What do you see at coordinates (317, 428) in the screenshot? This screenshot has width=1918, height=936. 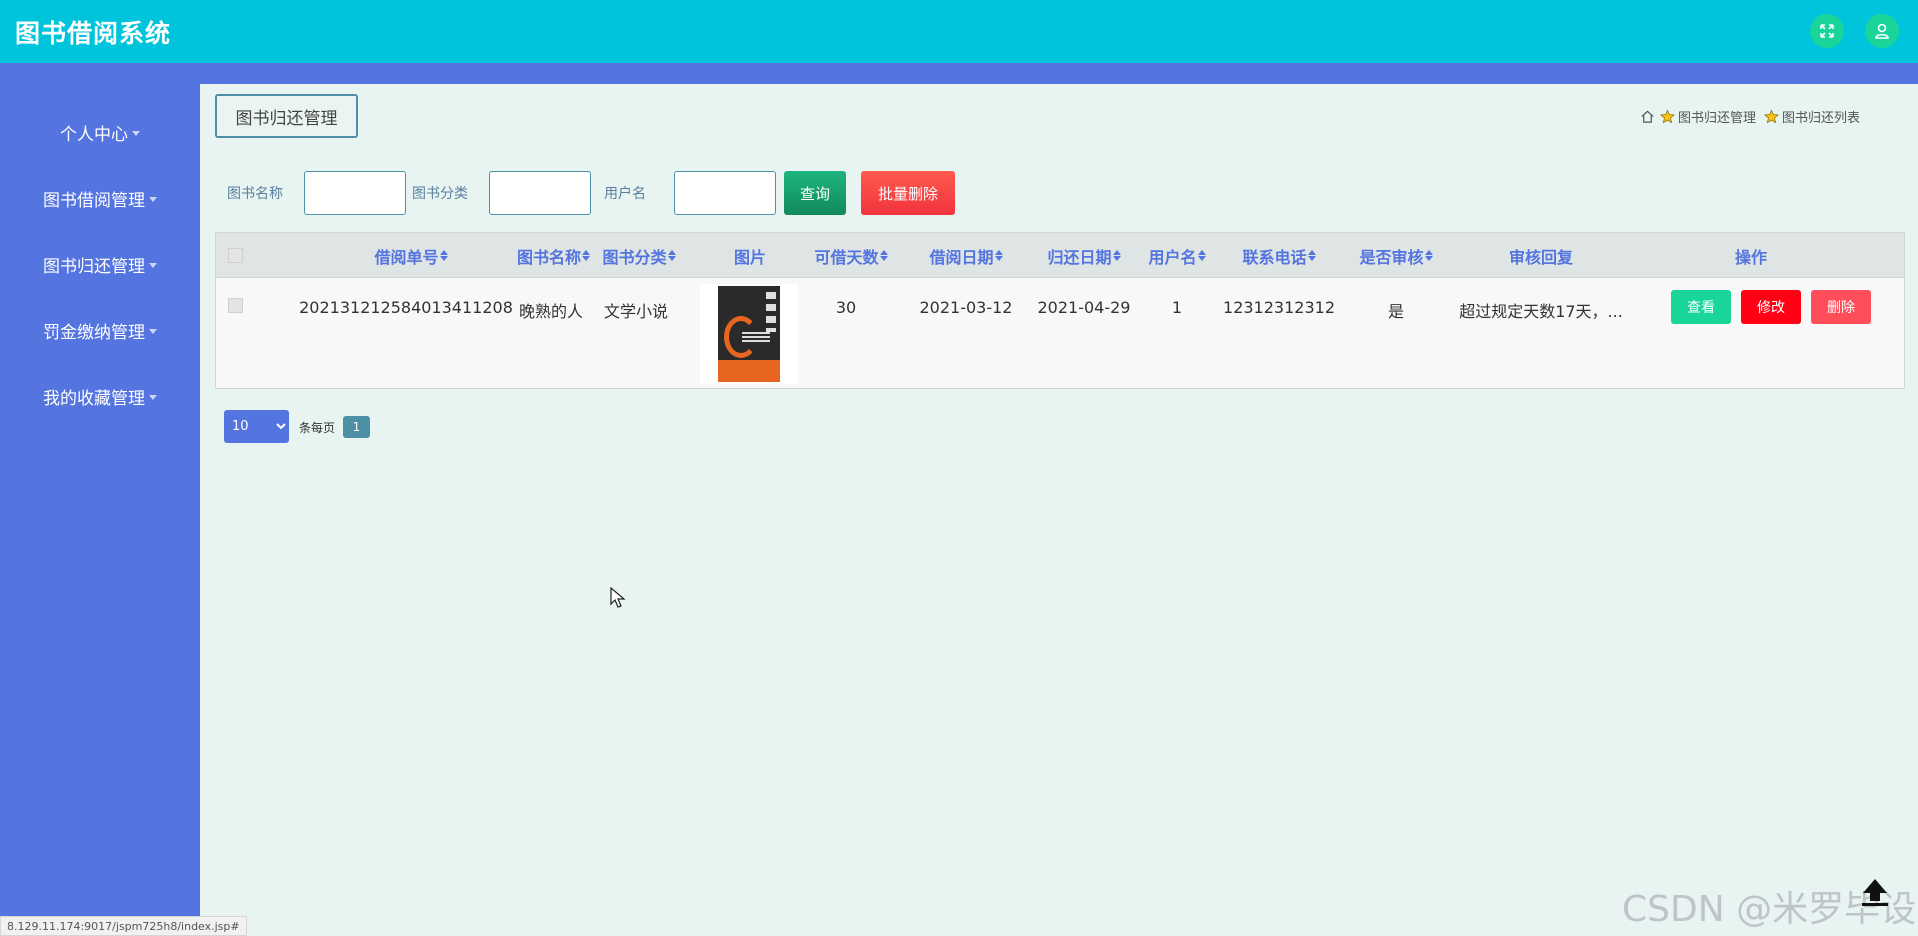 I see `per-page-label: 条每页` at bounding box center [317, 428].